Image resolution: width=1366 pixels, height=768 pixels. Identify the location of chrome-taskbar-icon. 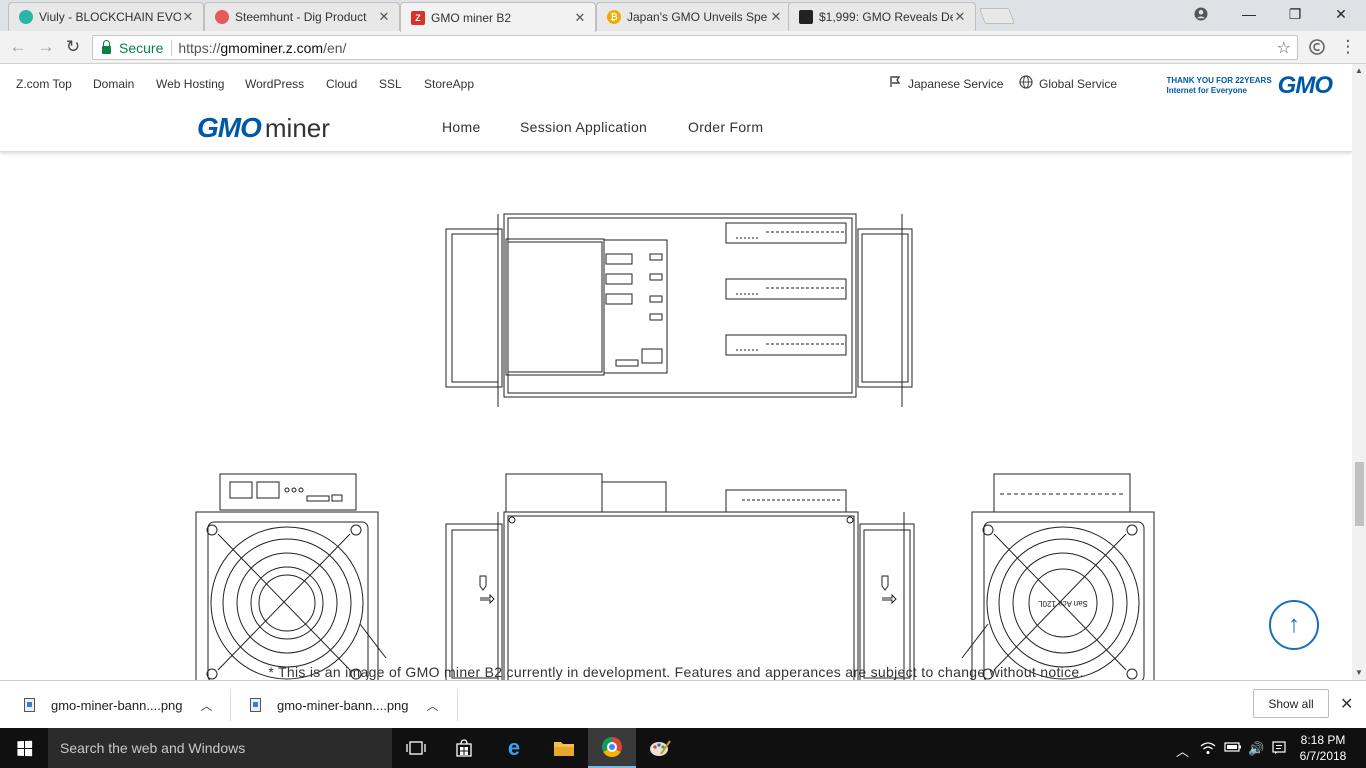
(612, 748).